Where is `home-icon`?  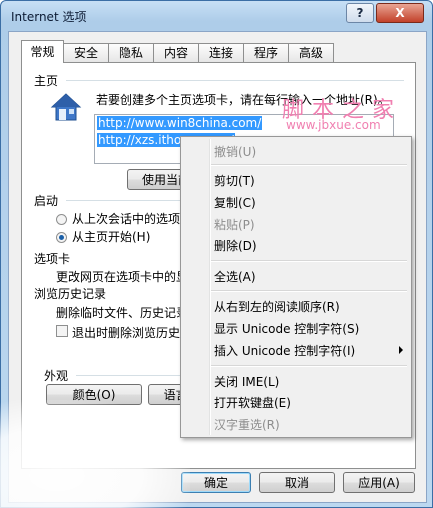 home-icon is located at coordinates (66, 108).